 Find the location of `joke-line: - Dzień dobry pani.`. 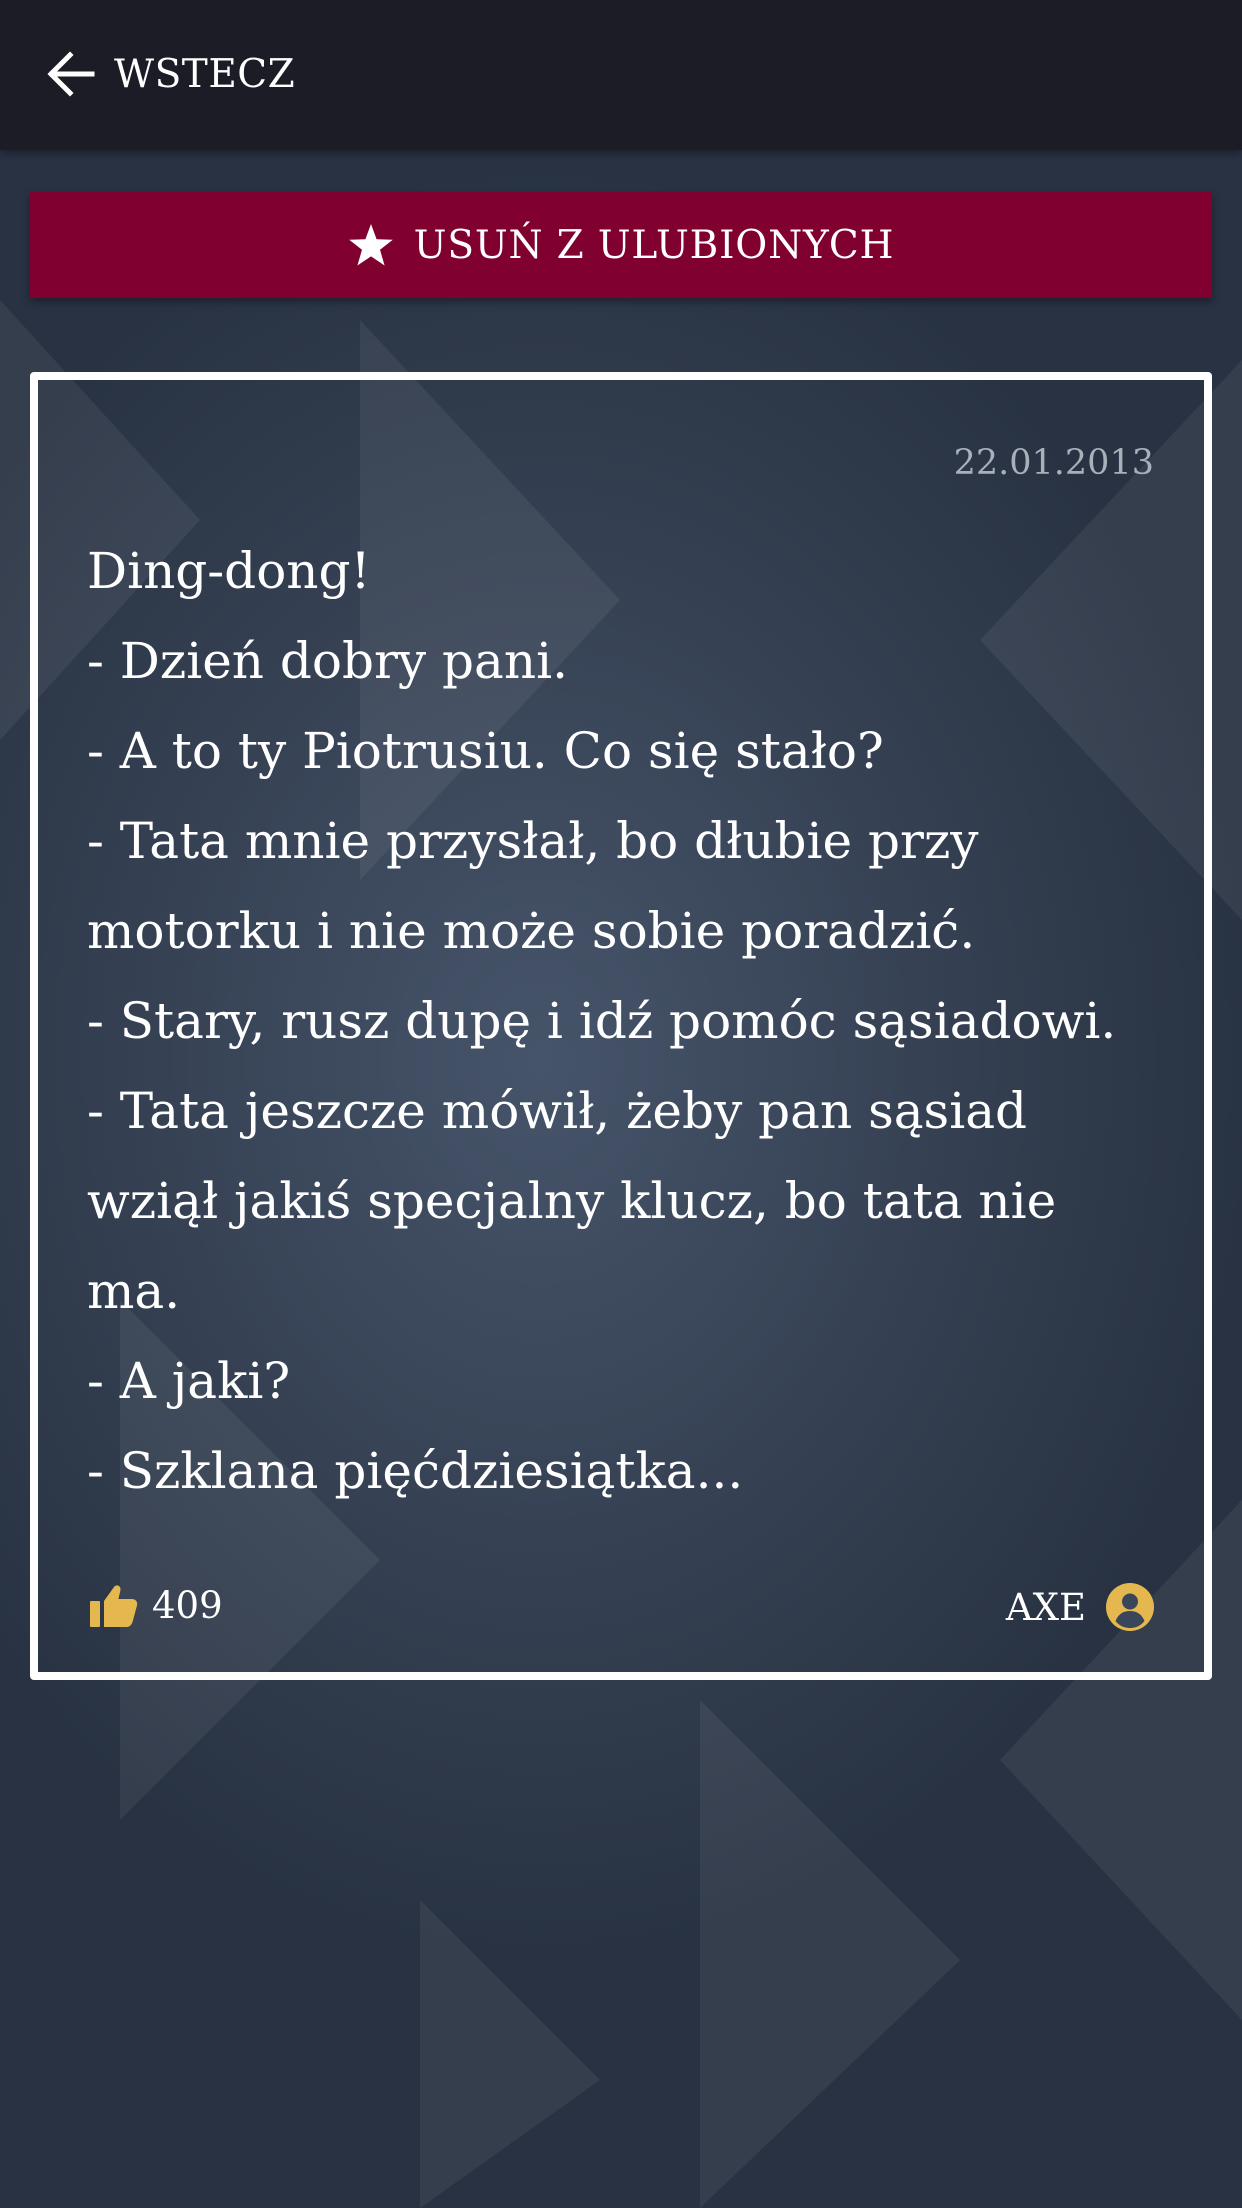

joke-line: - Dzień dobry pani. is located at coordinates (327, 661).